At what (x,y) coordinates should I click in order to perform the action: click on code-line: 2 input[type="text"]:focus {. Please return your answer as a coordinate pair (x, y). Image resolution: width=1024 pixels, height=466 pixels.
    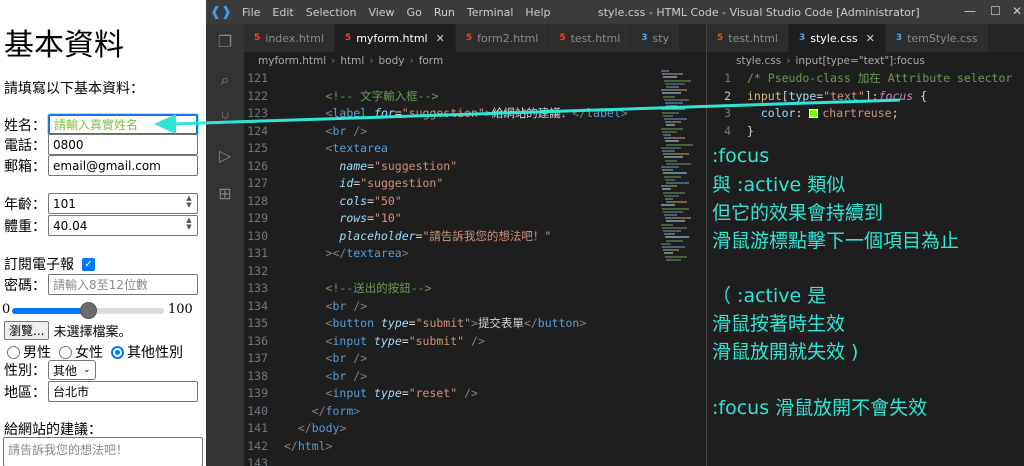
    Looking at the image, I should click on (817, 97).